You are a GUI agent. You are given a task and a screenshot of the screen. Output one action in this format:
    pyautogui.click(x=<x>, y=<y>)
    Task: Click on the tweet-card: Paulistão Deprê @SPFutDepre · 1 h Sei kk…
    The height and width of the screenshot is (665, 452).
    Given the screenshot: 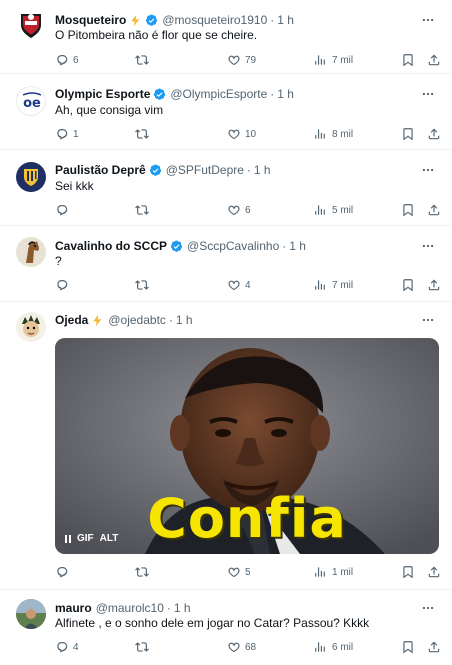 What is the action you would take?
    pyautogui.click(x=226, y=188)
    